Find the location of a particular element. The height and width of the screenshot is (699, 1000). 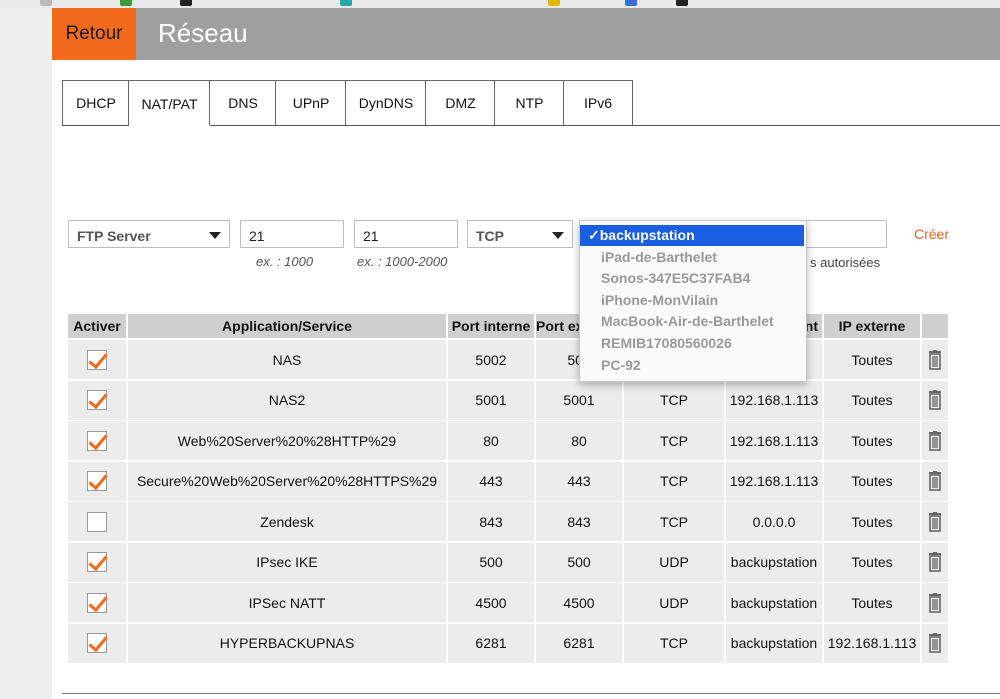

dropdown-option: iPhone-MonVilain is located at coordinates (692, 300).